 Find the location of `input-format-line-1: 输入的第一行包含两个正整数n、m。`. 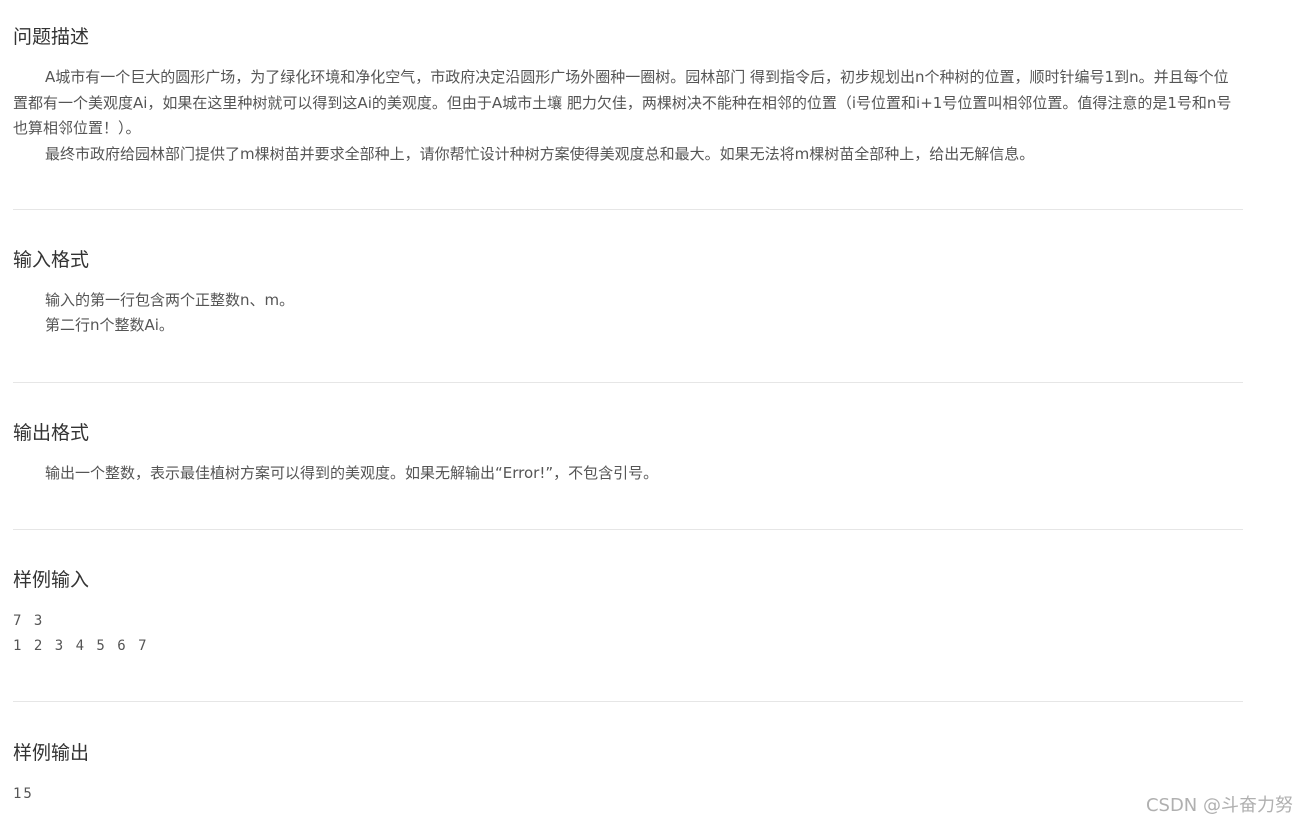

input-format-line-1: 输入的第一行包含两个正整数n、m。 is located at coordinates (170, 300).